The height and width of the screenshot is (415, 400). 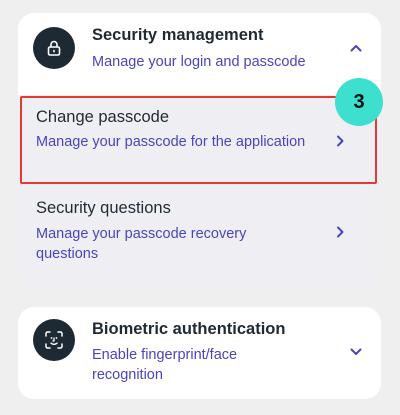 I want to click on chevron-down-icon, so click(x=356, y=352).